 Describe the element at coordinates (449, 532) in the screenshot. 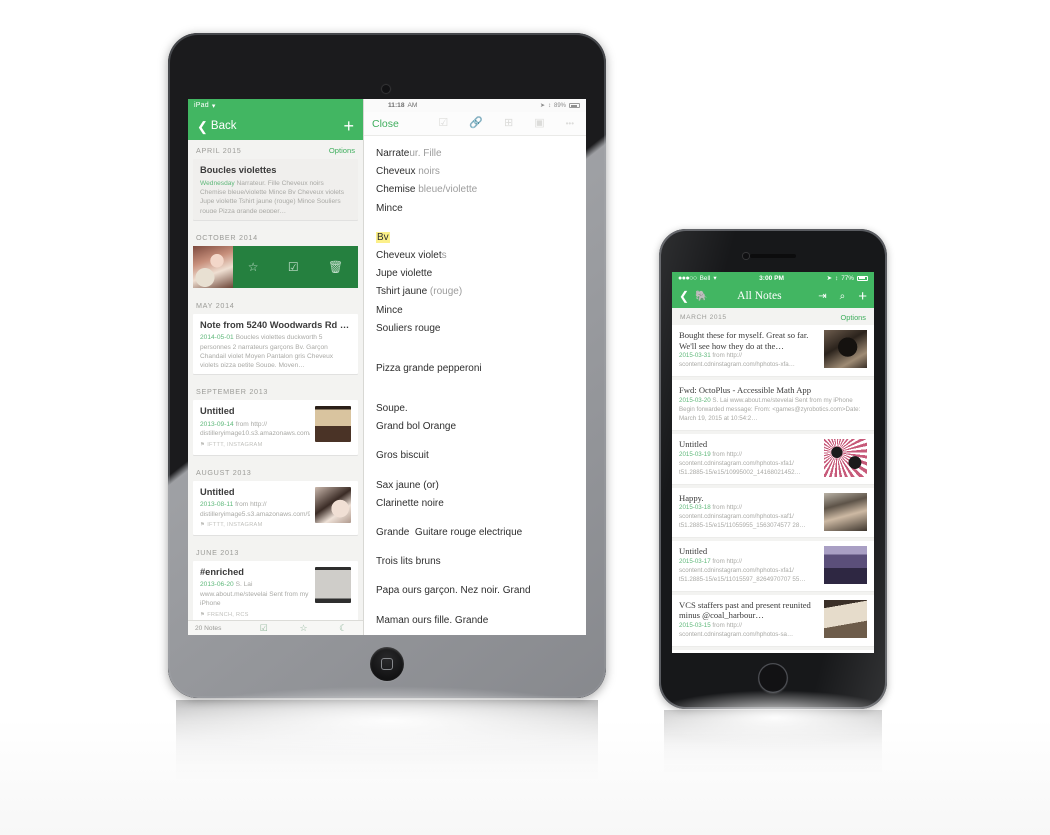

I see `note-editor-text: Grande Guitare rouge electrique` at that location.